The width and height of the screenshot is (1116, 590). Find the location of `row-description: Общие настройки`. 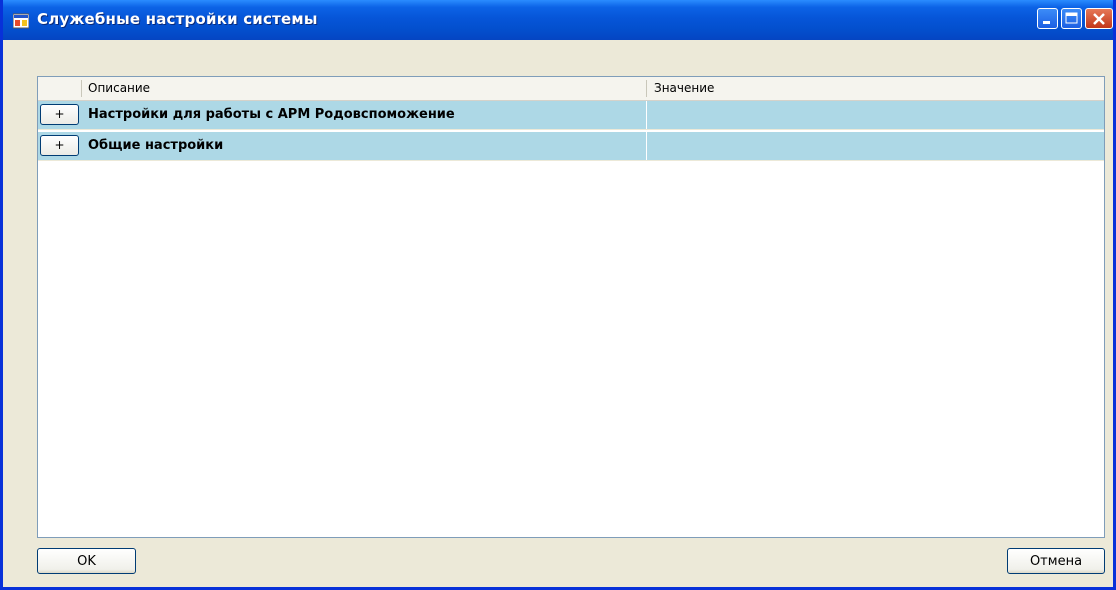

row-description: Общие настройки is located at coordinates (156, 145).